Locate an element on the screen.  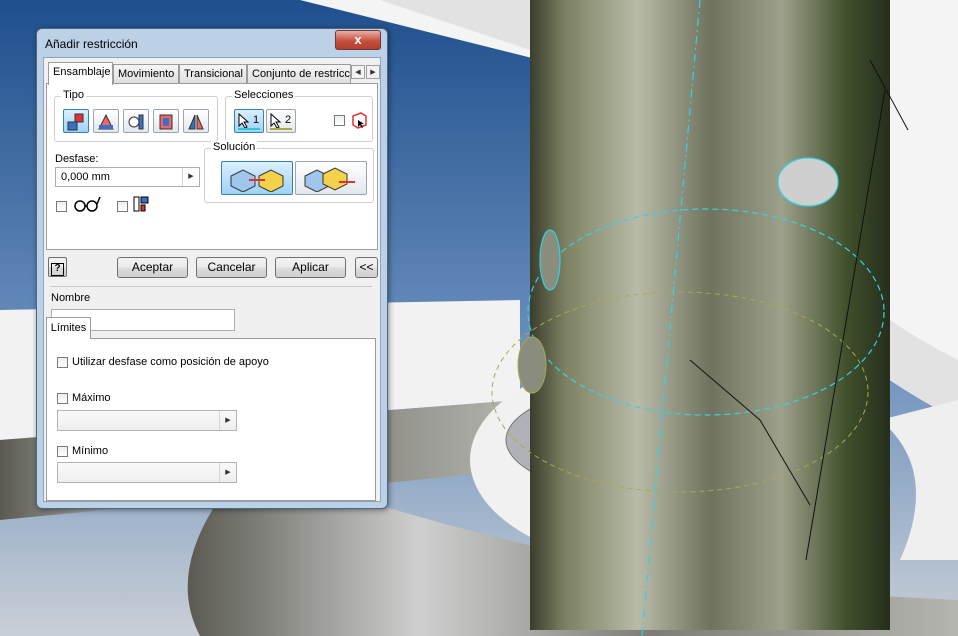
use-offset-rest-checkbox is located at coordinates (62, 362).